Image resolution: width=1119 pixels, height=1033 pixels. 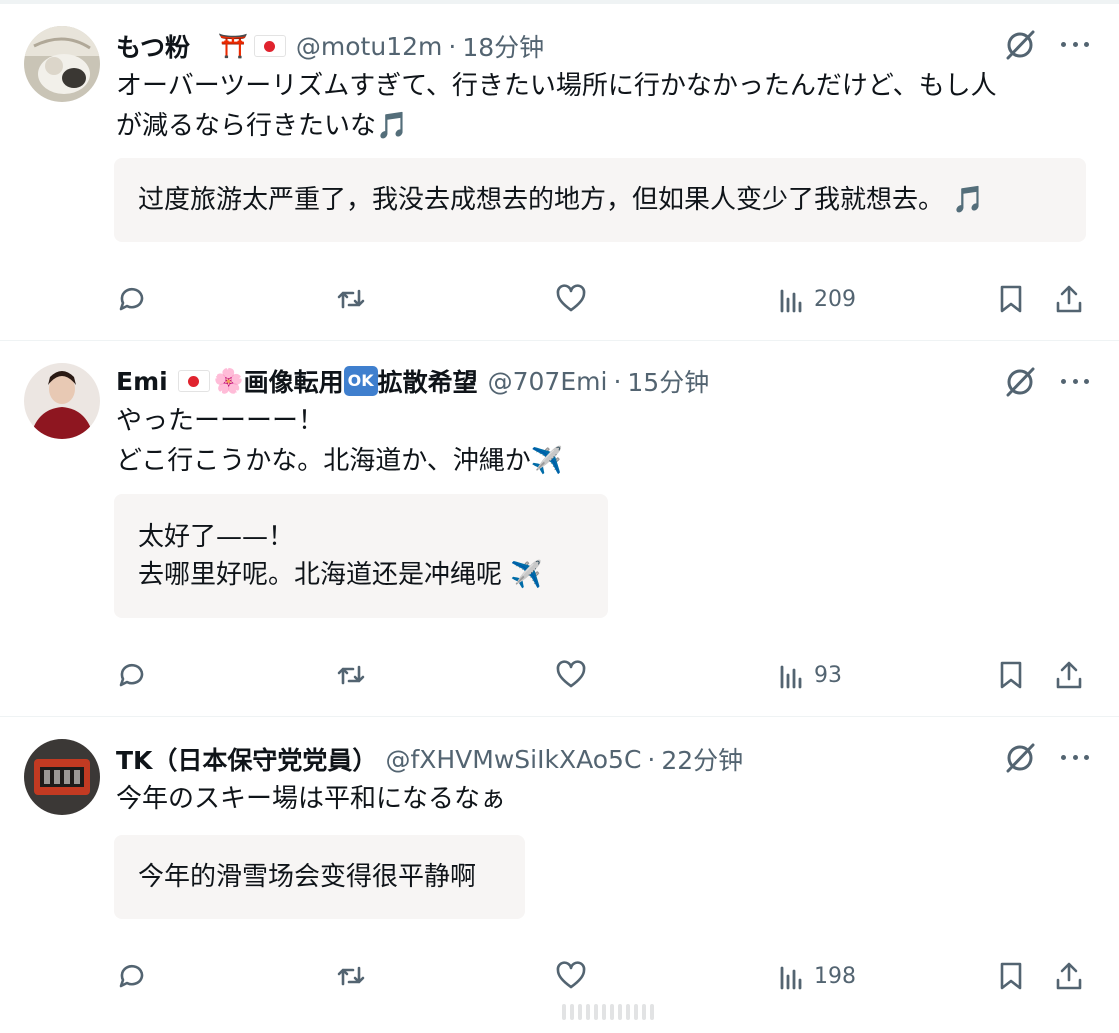 I want to click on post-text: やったーーーー！ どこ行こうかな。北海道か、沖縄か✈️, so click(x=340, y=441).